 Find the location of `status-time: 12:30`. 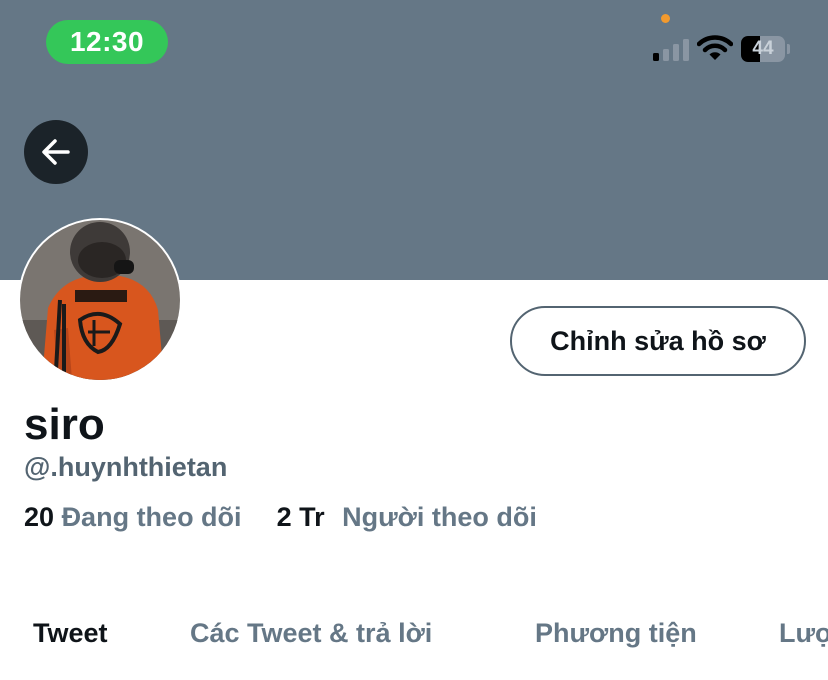

status-time: 12:30 is located at coordinates (107, 42).